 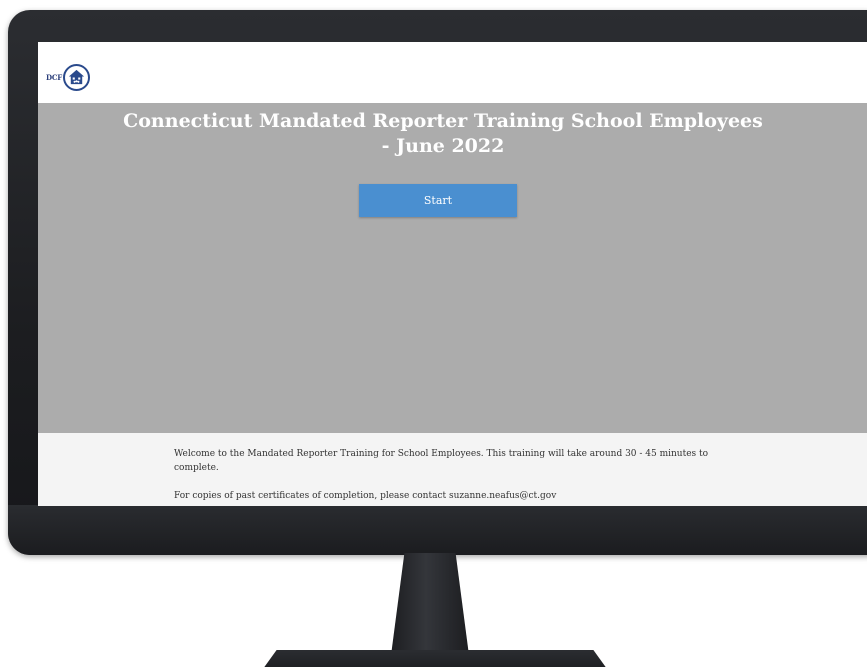 I want to click on header-bar: DCF, so click(x=452, y=72).